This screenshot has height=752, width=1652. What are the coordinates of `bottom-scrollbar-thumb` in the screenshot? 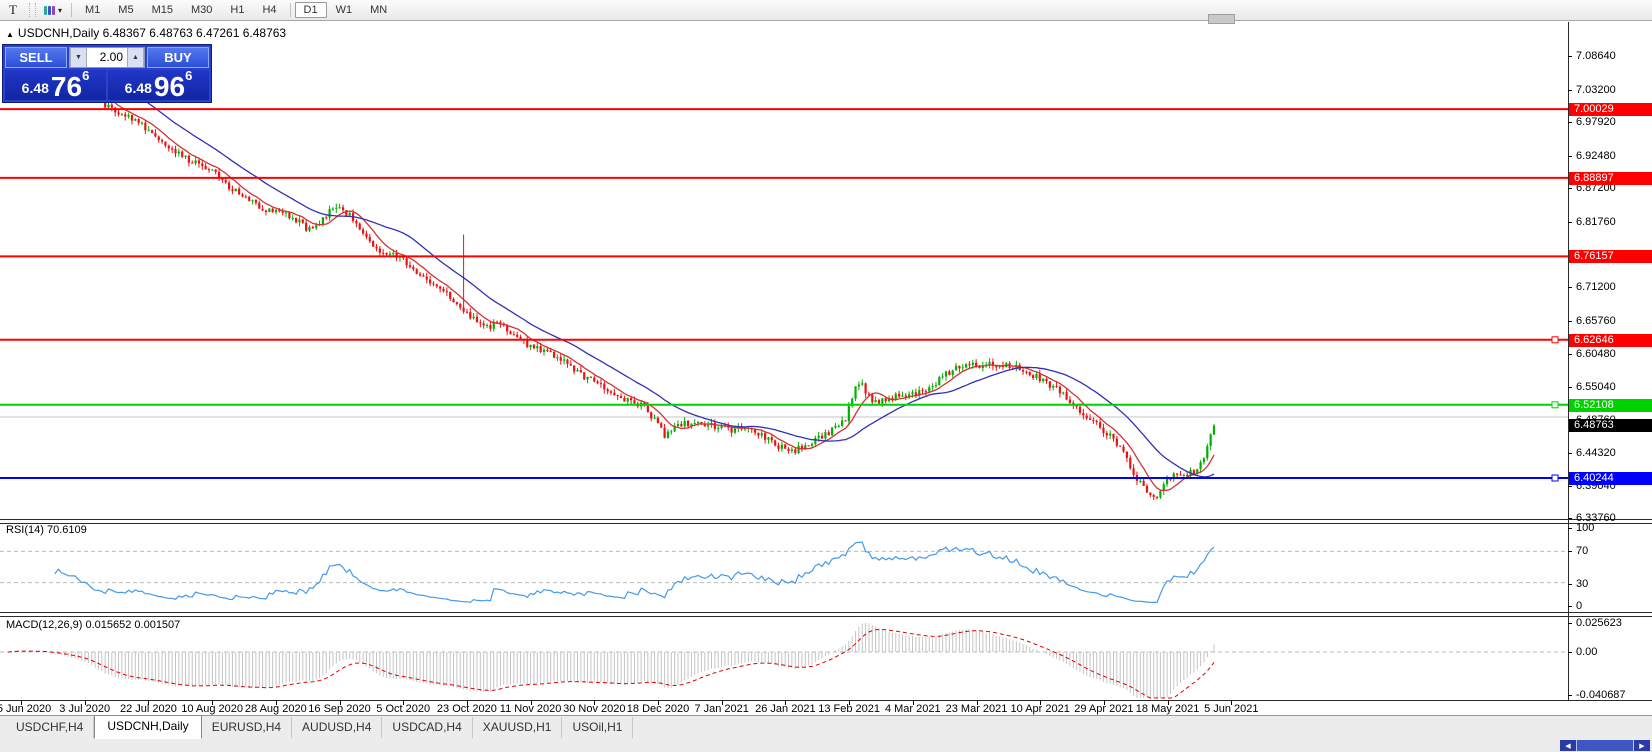 It's located at (1605, 745).